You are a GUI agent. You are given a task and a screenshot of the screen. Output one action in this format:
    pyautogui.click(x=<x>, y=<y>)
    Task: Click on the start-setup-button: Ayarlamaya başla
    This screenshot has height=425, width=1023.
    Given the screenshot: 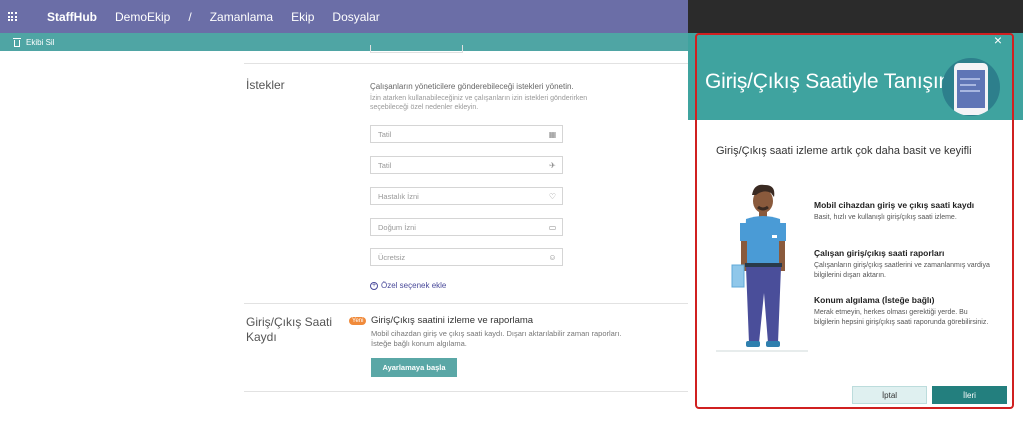 What is the action you would take?
    pyautogui.click(x=414, y=367)
    